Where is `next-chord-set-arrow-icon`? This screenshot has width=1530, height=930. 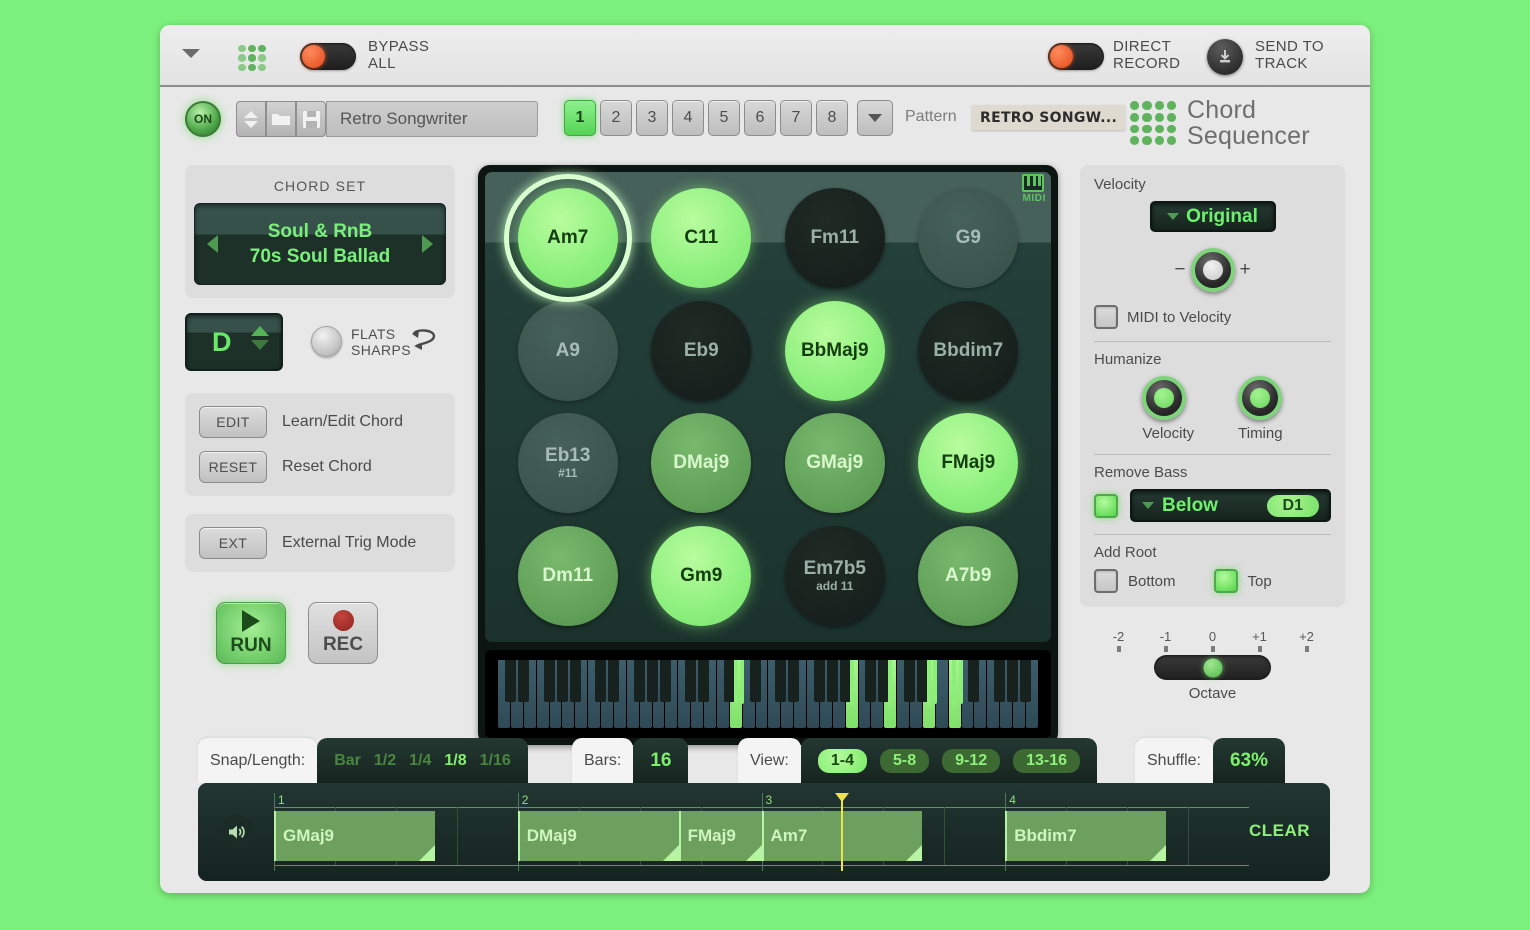 next-chord-set-arrow-icon is located at coordinates (427, 244).